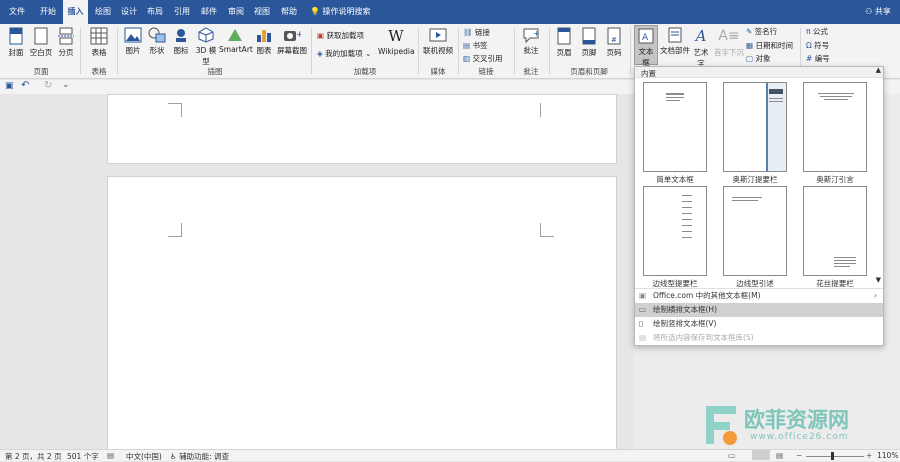  I want to click on gallery-thumb-sideline-sidebar, so click(675, 231).